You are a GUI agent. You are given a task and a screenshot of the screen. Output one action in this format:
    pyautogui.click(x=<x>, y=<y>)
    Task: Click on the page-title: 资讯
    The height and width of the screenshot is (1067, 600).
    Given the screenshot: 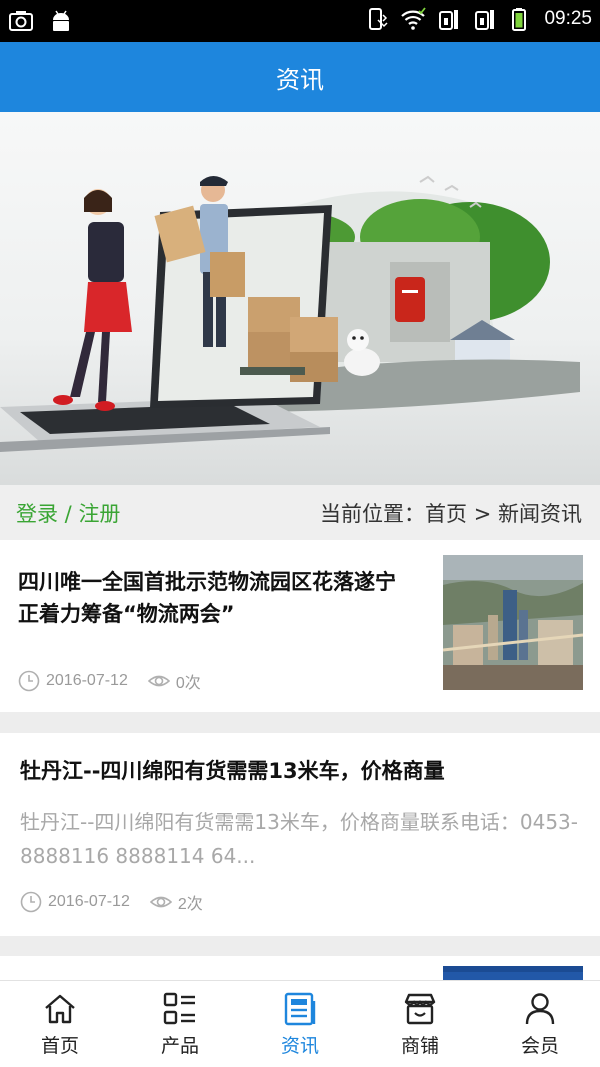 What is the action you would take?
    pyautogui.click(x=300, y=80)
    